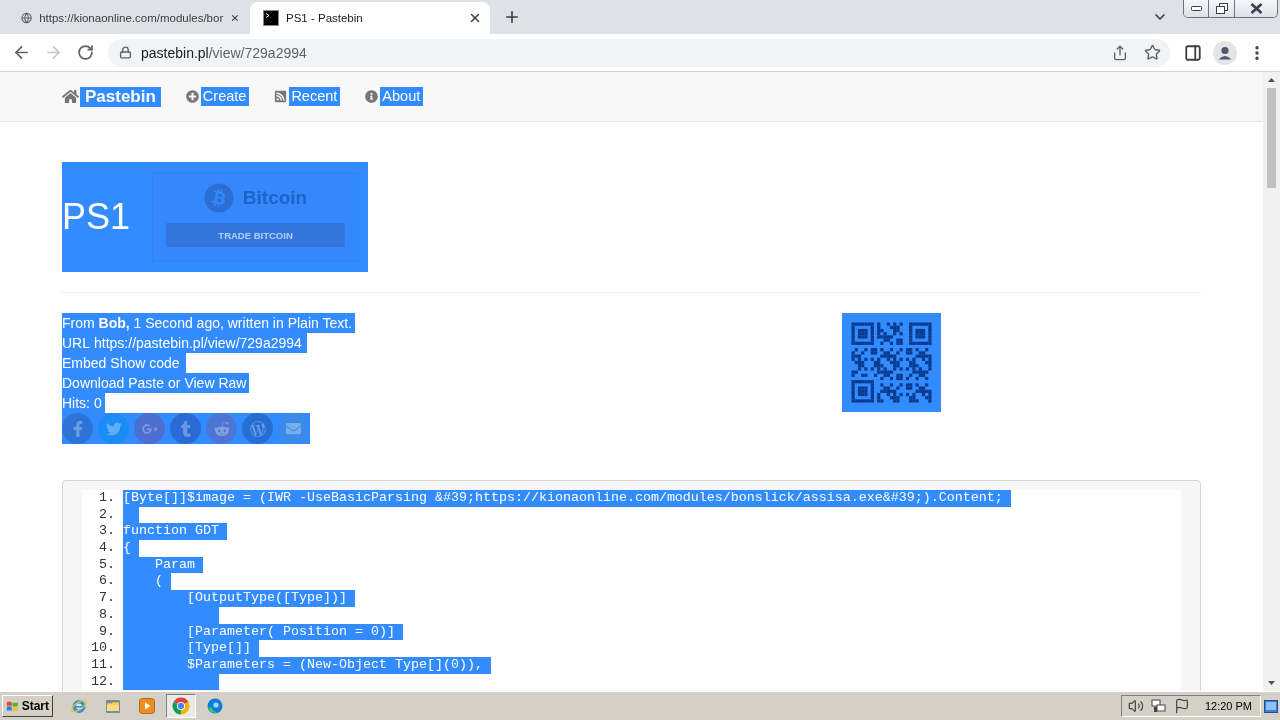  I want to click on minimize-button, so click(1196, 8).